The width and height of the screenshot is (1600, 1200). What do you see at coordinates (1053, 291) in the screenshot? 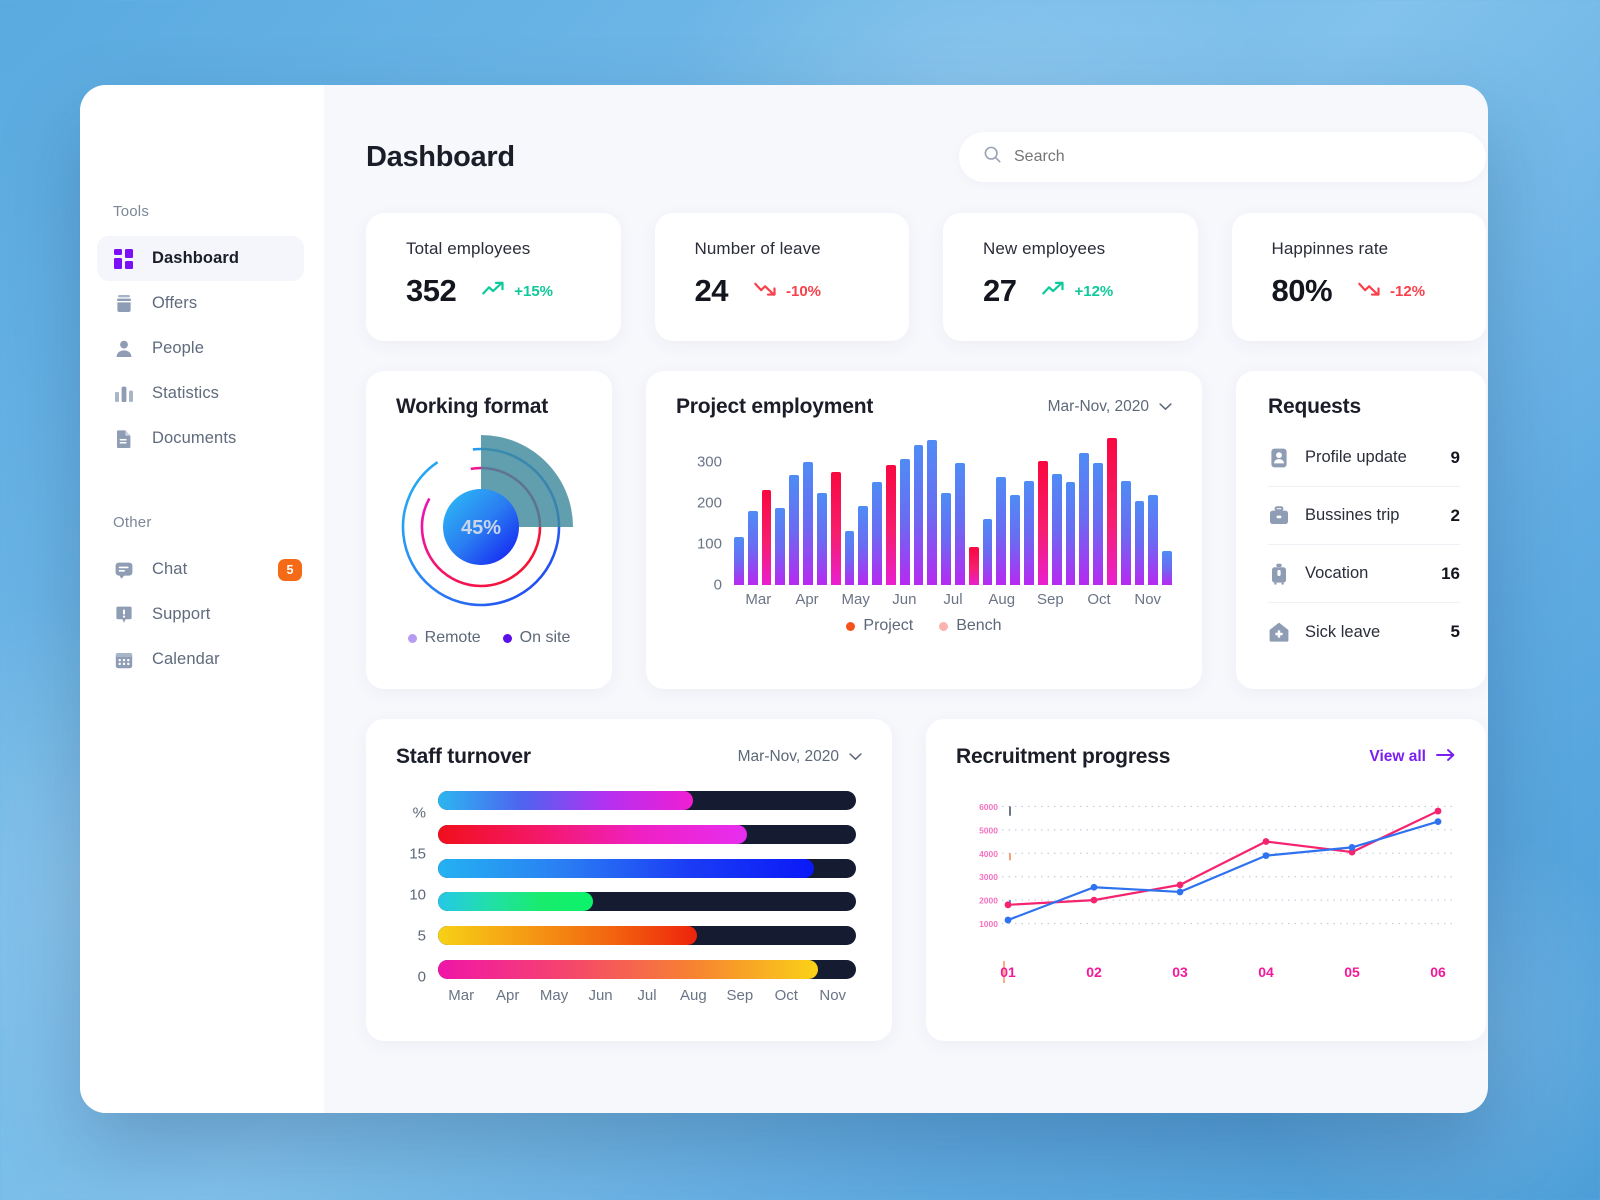
I see `trend-up-icon` at bounding box center [1053, 291].